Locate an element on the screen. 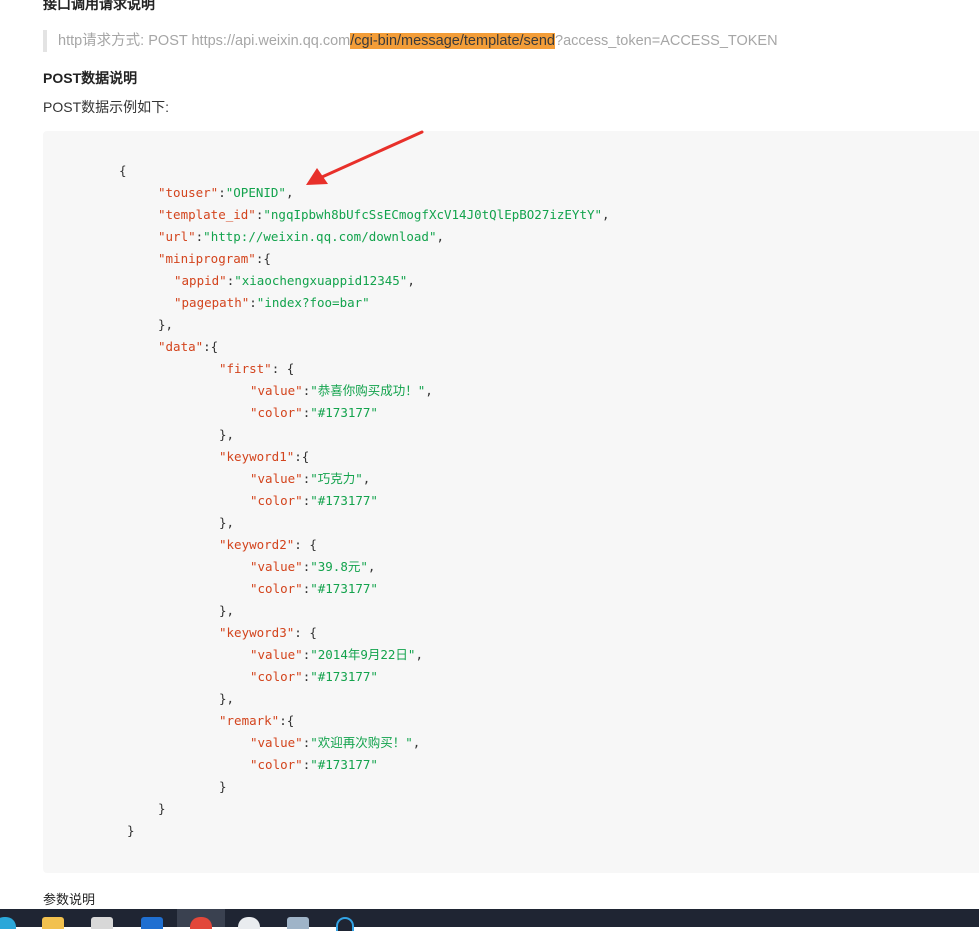 This screenshot has height=931, width=979. code-key: "appid" is located at coordinates (200, 280).